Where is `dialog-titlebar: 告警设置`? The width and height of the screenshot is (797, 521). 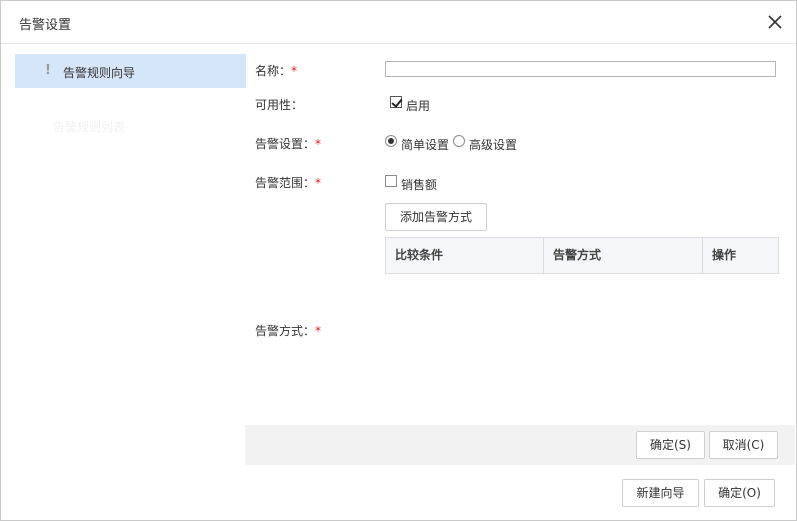 dialog-titlebar: 告警设置 is located at coordinates (398, 22).